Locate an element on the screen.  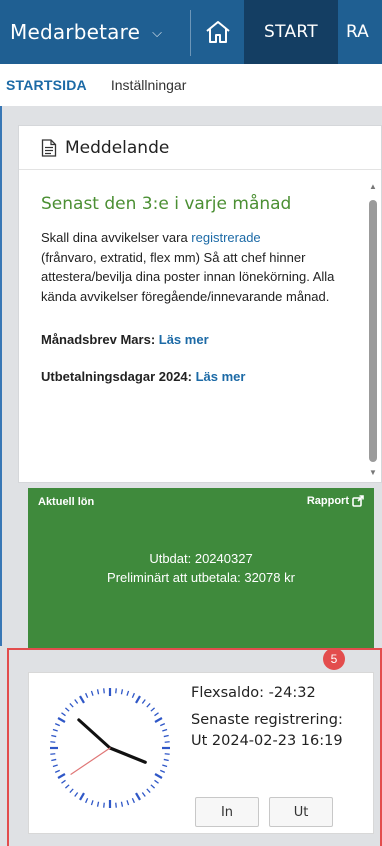
clock-second-hand is located at coordinates (90, 761).